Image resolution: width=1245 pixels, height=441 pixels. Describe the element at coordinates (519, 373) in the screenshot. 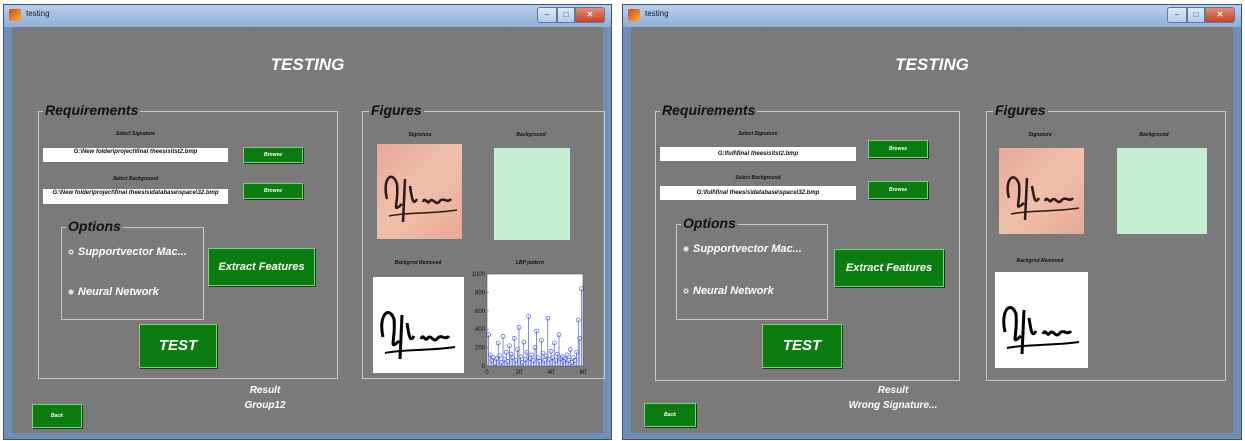

I see `x-tick-label: 20` at that location.